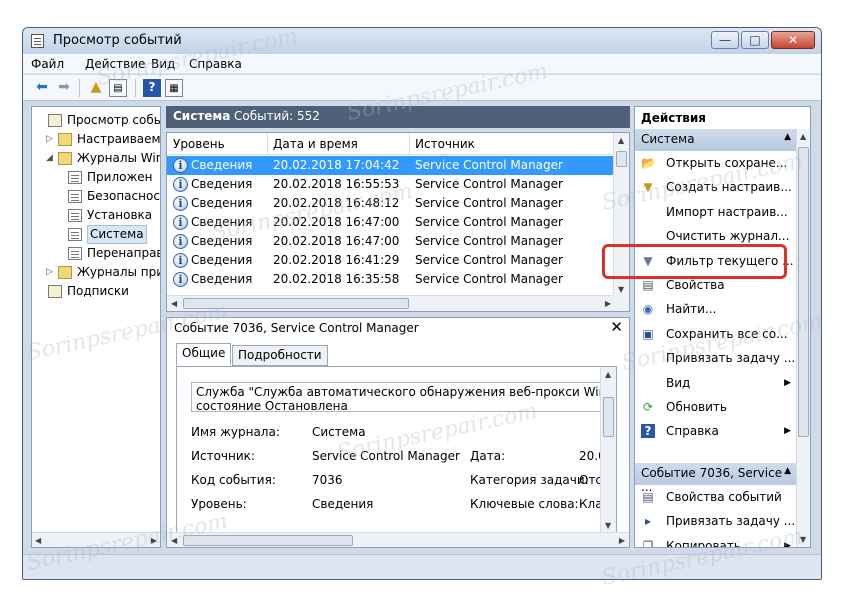 The height and width of the screenshot is (602, 845). What do you see at coordinates (75, 215) in the screenshot?
I see `log-icon` at bounding box center [75, 215].